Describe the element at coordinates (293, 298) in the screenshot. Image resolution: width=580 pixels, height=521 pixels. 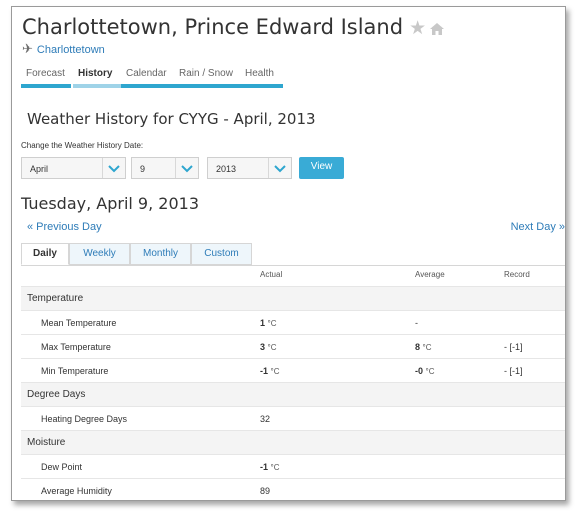
I see `section-temperature: Temperature` at that location.